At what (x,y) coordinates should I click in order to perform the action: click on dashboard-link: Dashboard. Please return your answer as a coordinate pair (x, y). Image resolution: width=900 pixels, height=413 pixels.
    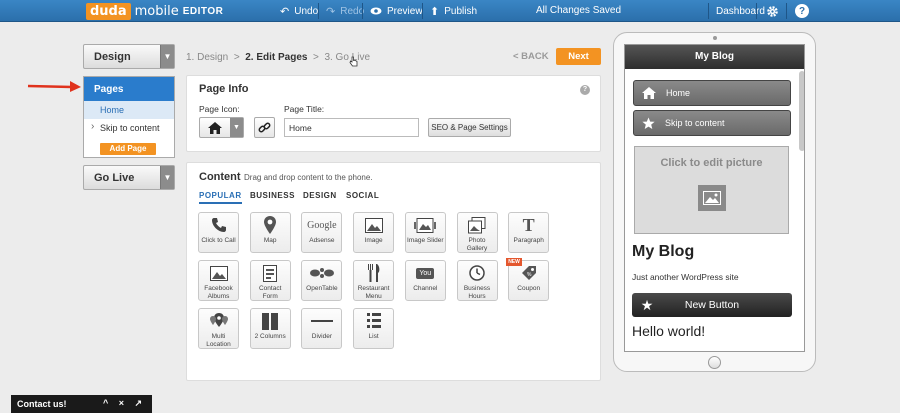
    Looking at the image, I should click on (740, 11).